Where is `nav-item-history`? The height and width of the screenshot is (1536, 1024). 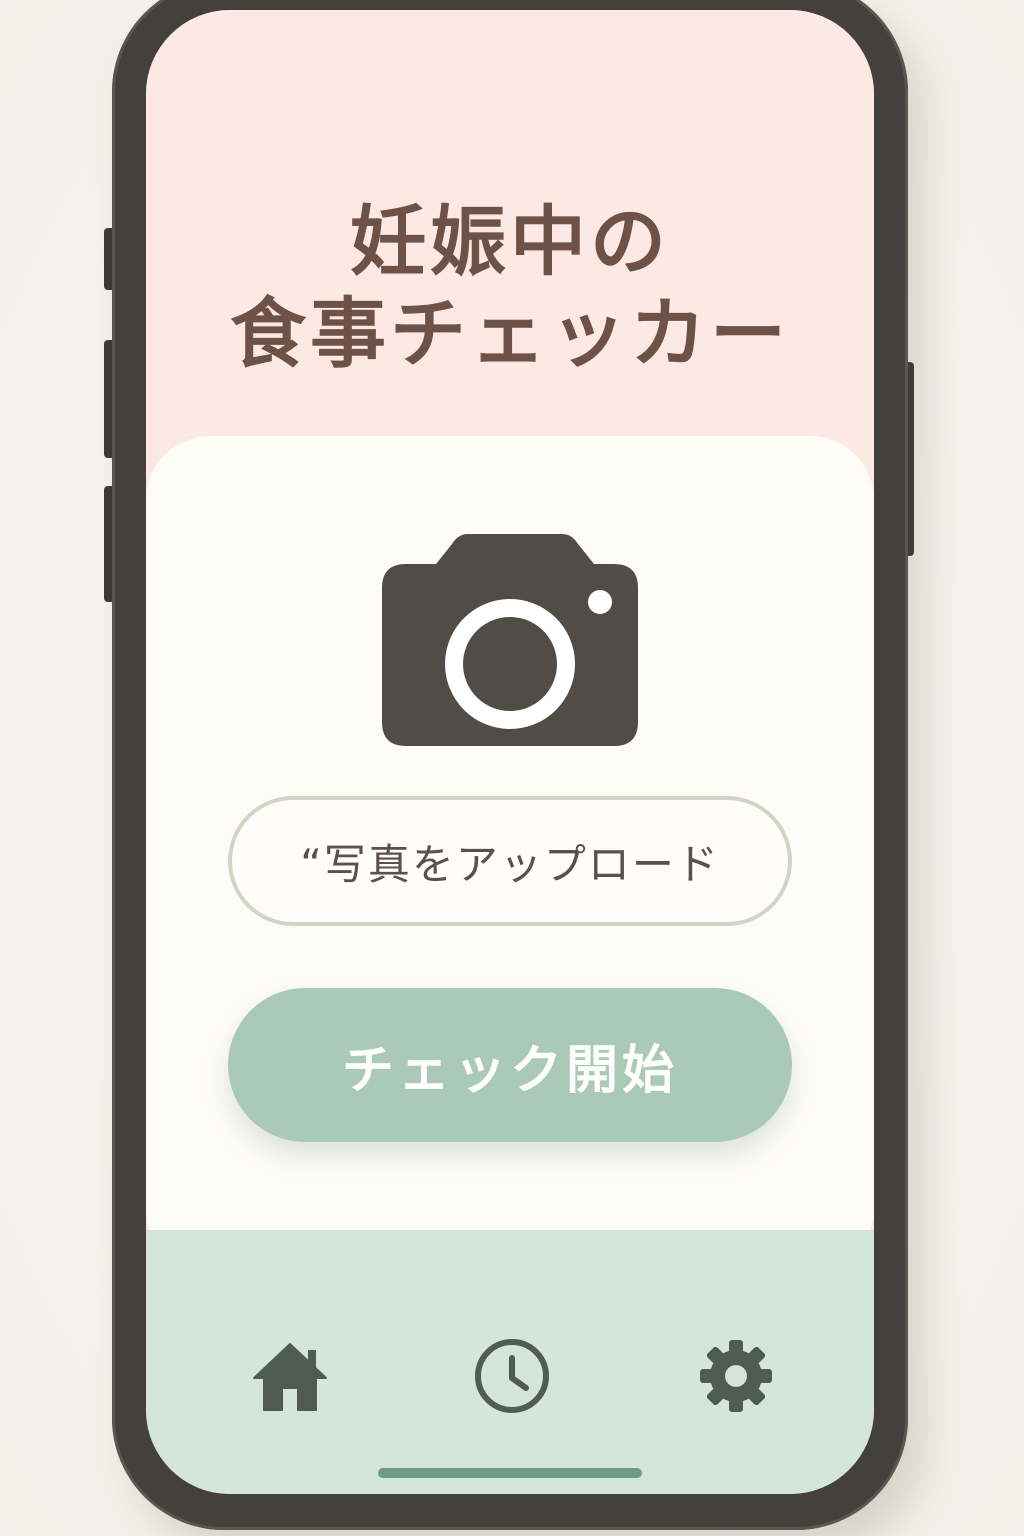 nav-item-history is located at coordinates (512, 1376).